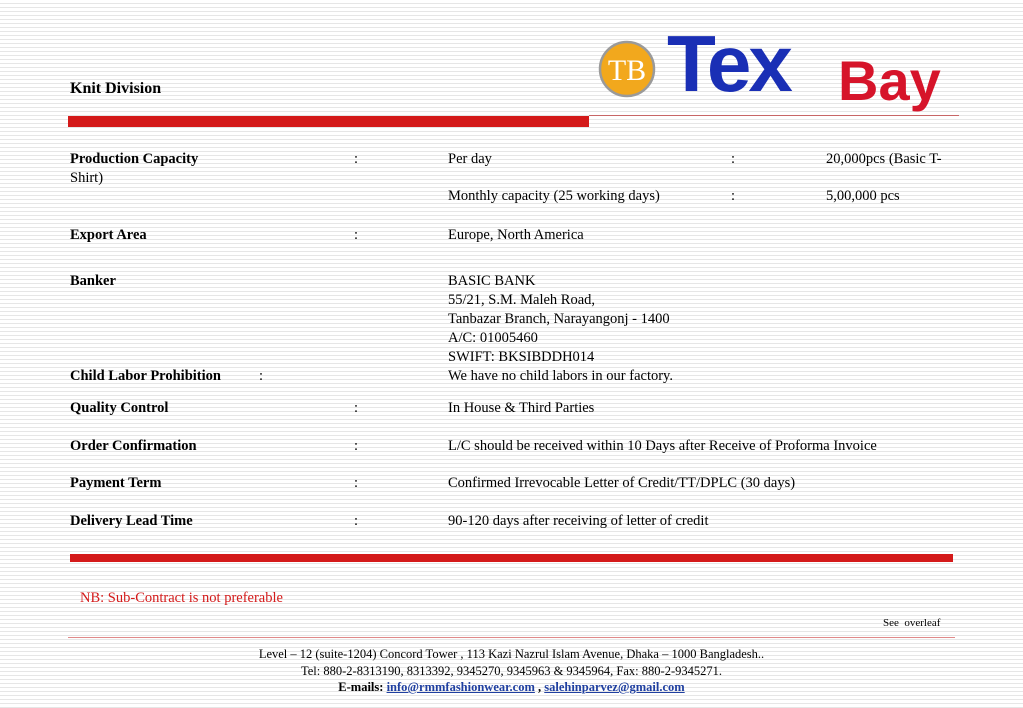 Image resolution: width=1023 pixels, height=708 pixels. Describe the element at coordinates (145, 376) in the screenshot. I see `child-labor-label: Child Labor Prohibition` at that location.